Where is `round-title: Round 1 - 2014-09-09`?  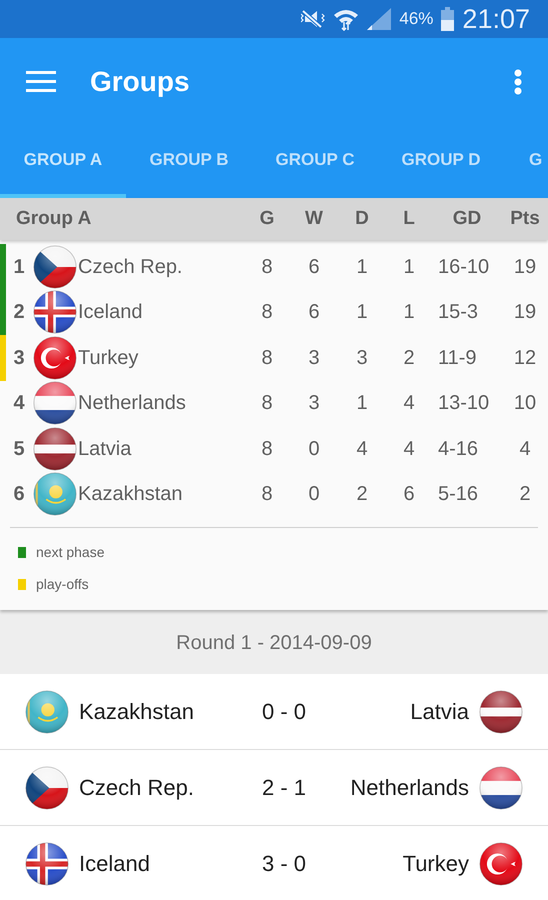 round-title: Round 1 - 2014-09-09 is located at coordinates (274, 643).